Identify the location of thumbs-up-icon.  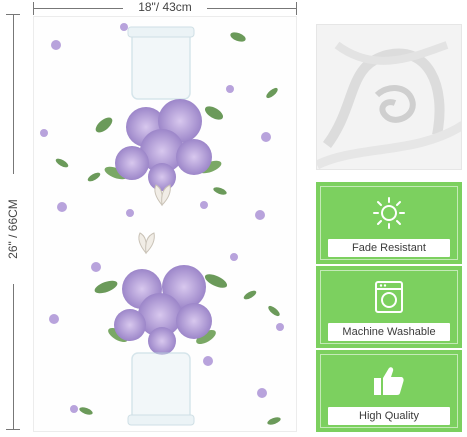
(389, 381).